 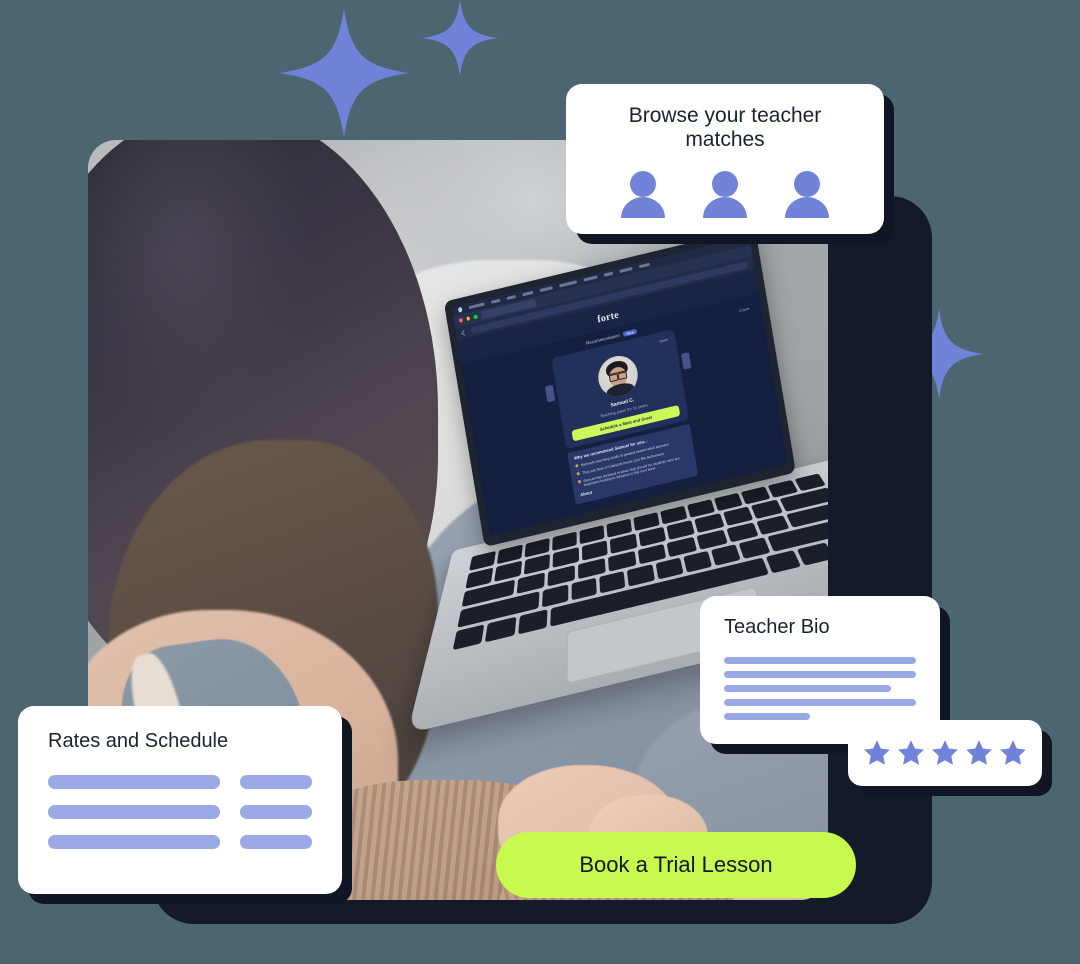 I want to click on prev-teacher-button, so click(x=550, y=393).